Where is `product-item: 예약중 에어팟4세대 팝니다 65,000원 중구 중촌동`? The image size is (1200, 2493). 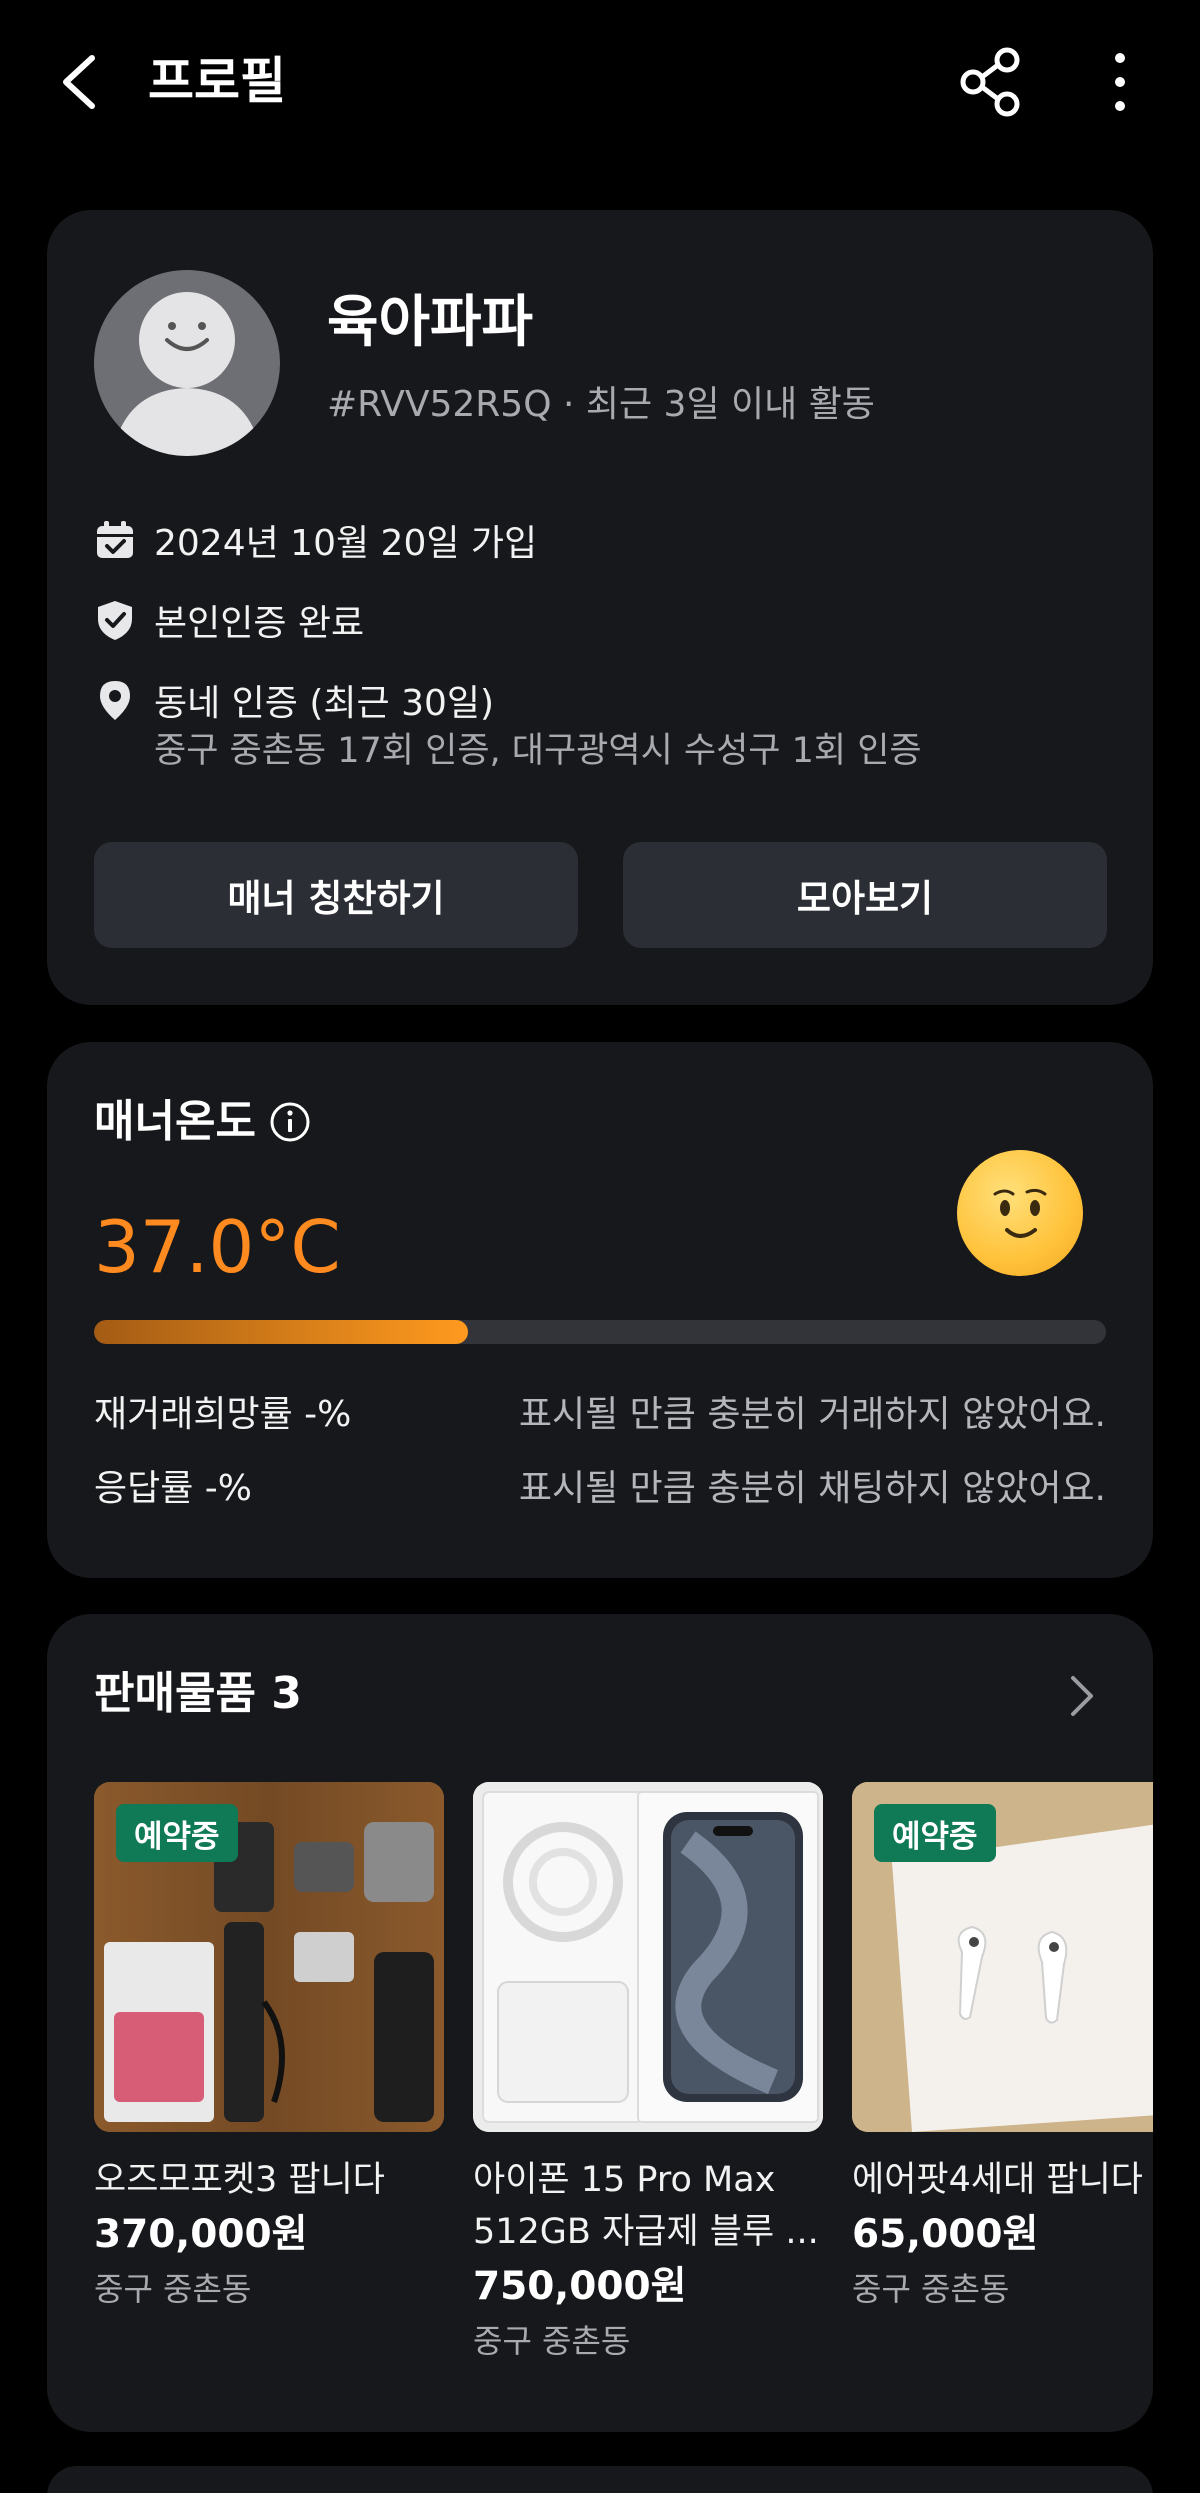
product-item: 예약중 에어팟4세대 팝니다 65,000원 중구 중촌동 is located at coordinates (1002, 2048).